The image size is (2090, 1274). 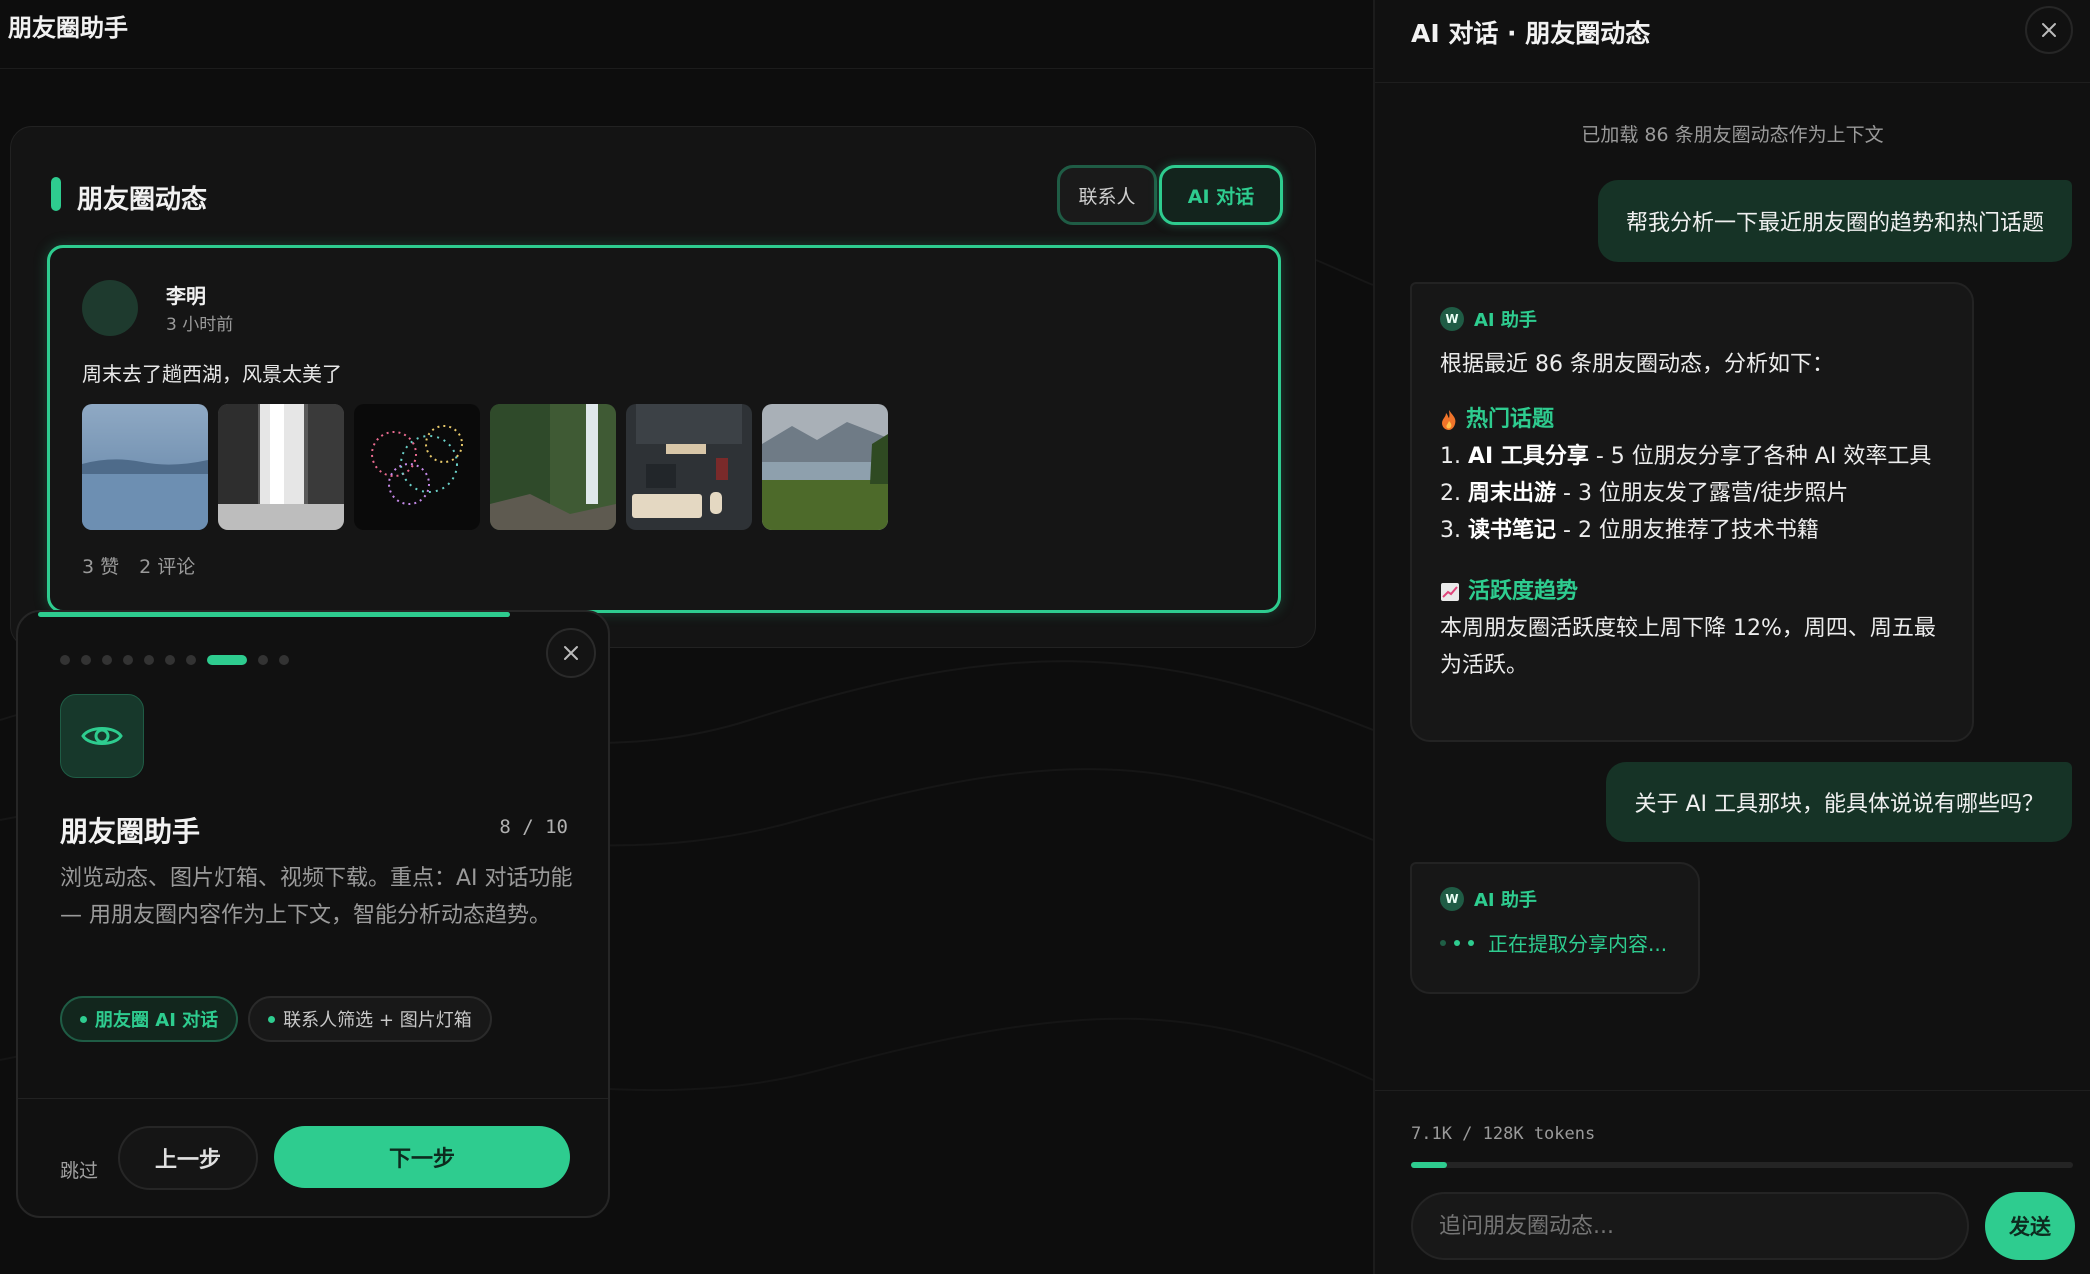 I want to click on top-divider, so click(x=686, y=68).